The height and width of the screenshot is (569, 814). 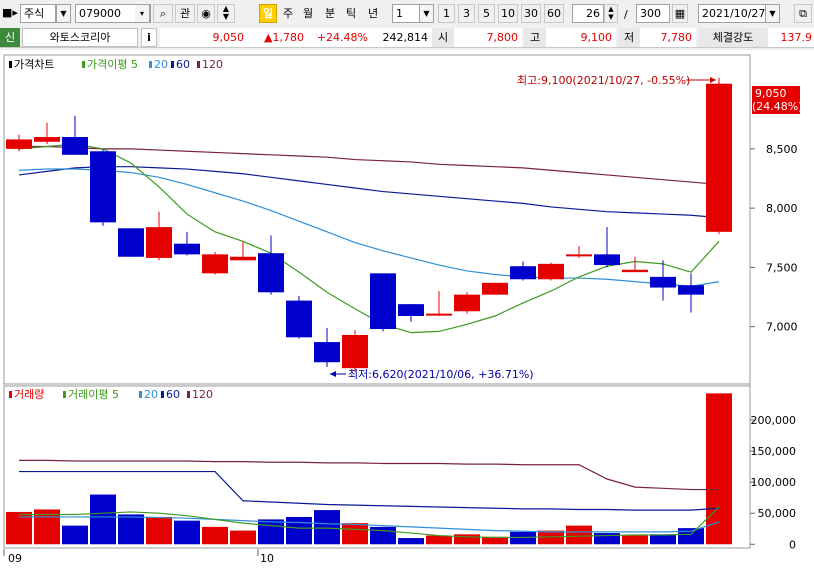 What do you see at coordinates (10, 37) in the screenshot?
I see `credit-badge: 신` at bounding box center [10, 37].